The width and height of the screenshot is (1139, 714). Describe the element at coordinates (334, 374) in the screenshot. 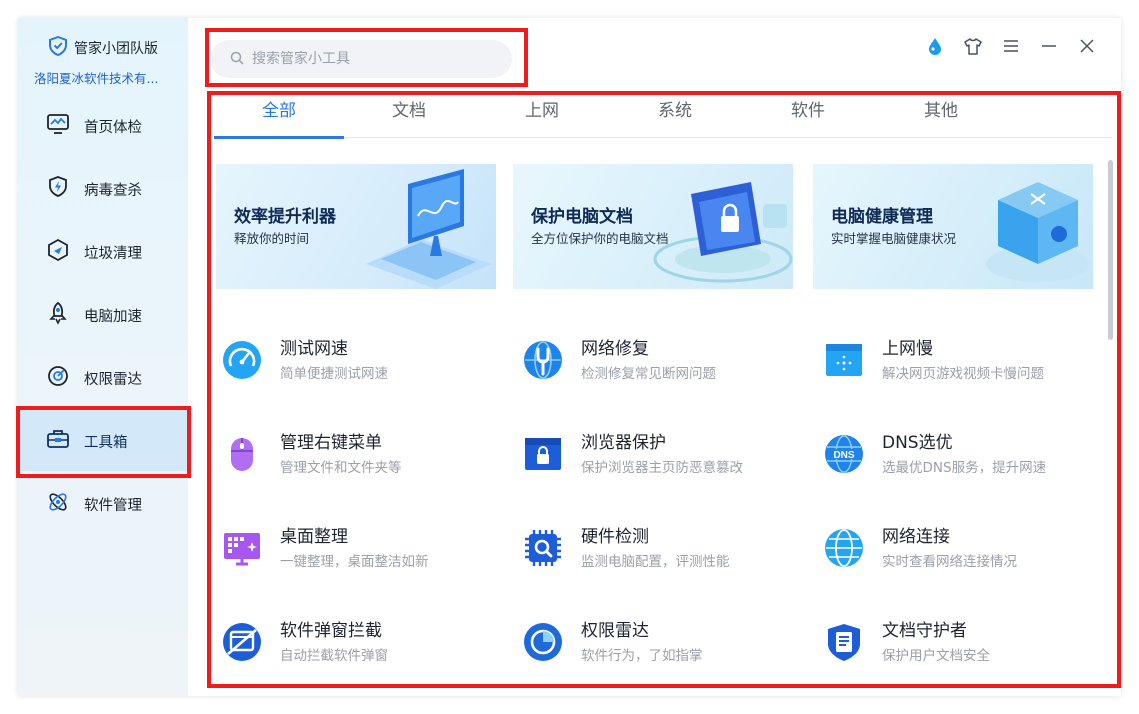

I see `tool-desc: 简单便捷测试网速` at that location.